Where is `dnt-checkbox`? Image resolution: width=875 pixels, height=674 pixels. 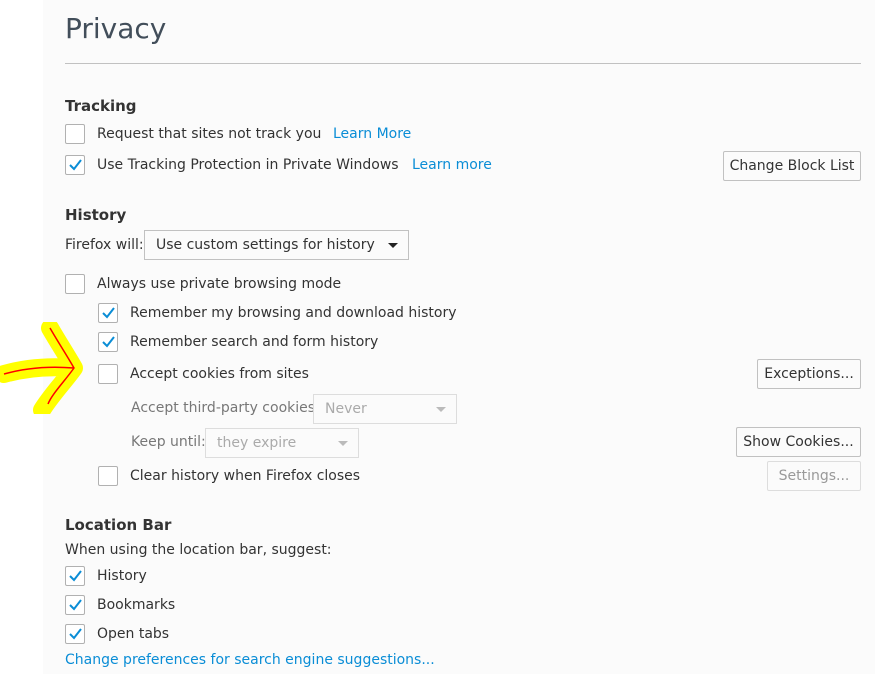
dnt-checkbox is located at coordinates (75, 134).